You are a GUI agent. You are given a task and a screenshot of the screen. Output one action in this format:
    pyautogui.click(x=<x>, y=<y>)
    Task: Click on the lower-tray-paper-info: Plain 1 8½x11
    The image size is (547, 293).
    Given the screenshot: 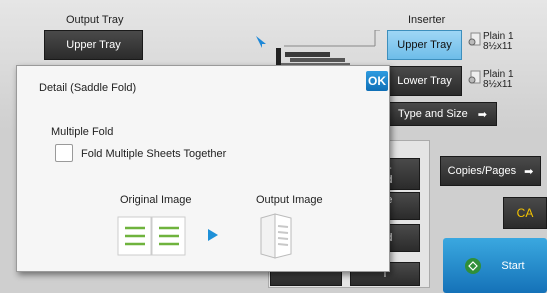 What is the action you would take?
    pyautogui.click(x=498, y=80)
    